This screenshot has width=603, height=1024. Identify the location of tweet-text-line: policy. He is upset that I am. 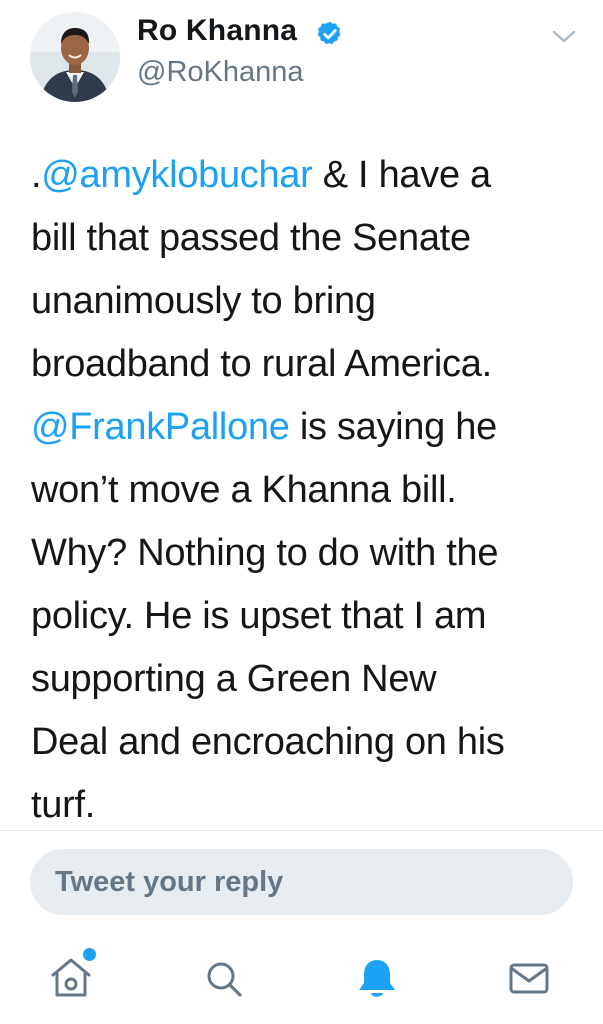
(305, 616).